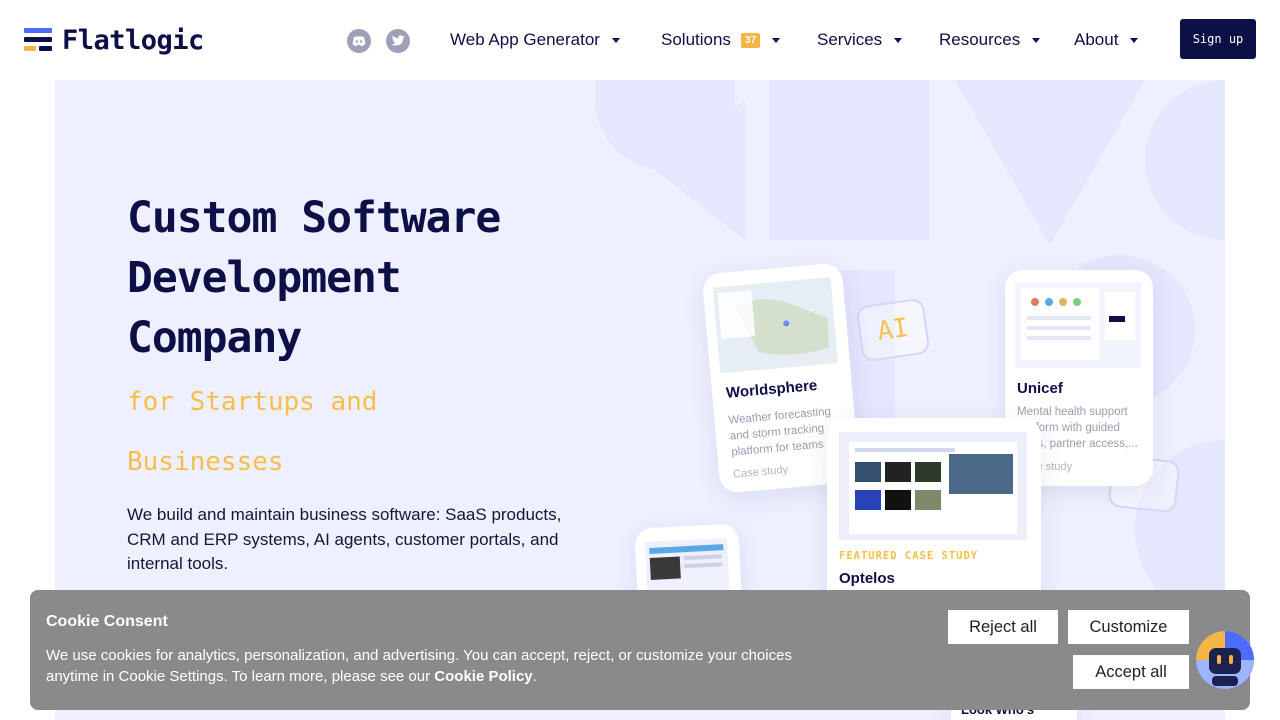 Image resolution: width=1280 pixels, height=720 pixels. I want to click on cookie-consent-title: Cookie Consent, so click(107, 621).